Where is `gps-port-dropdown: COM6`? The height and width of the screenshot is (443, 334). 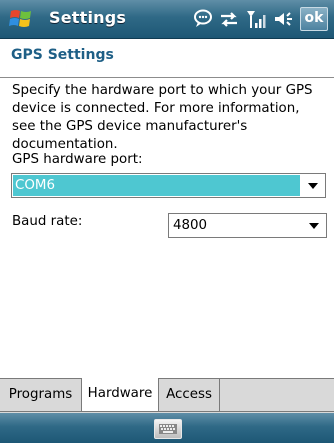 gps-port-dropdown: COM6 is located at coordinates (168, 185).